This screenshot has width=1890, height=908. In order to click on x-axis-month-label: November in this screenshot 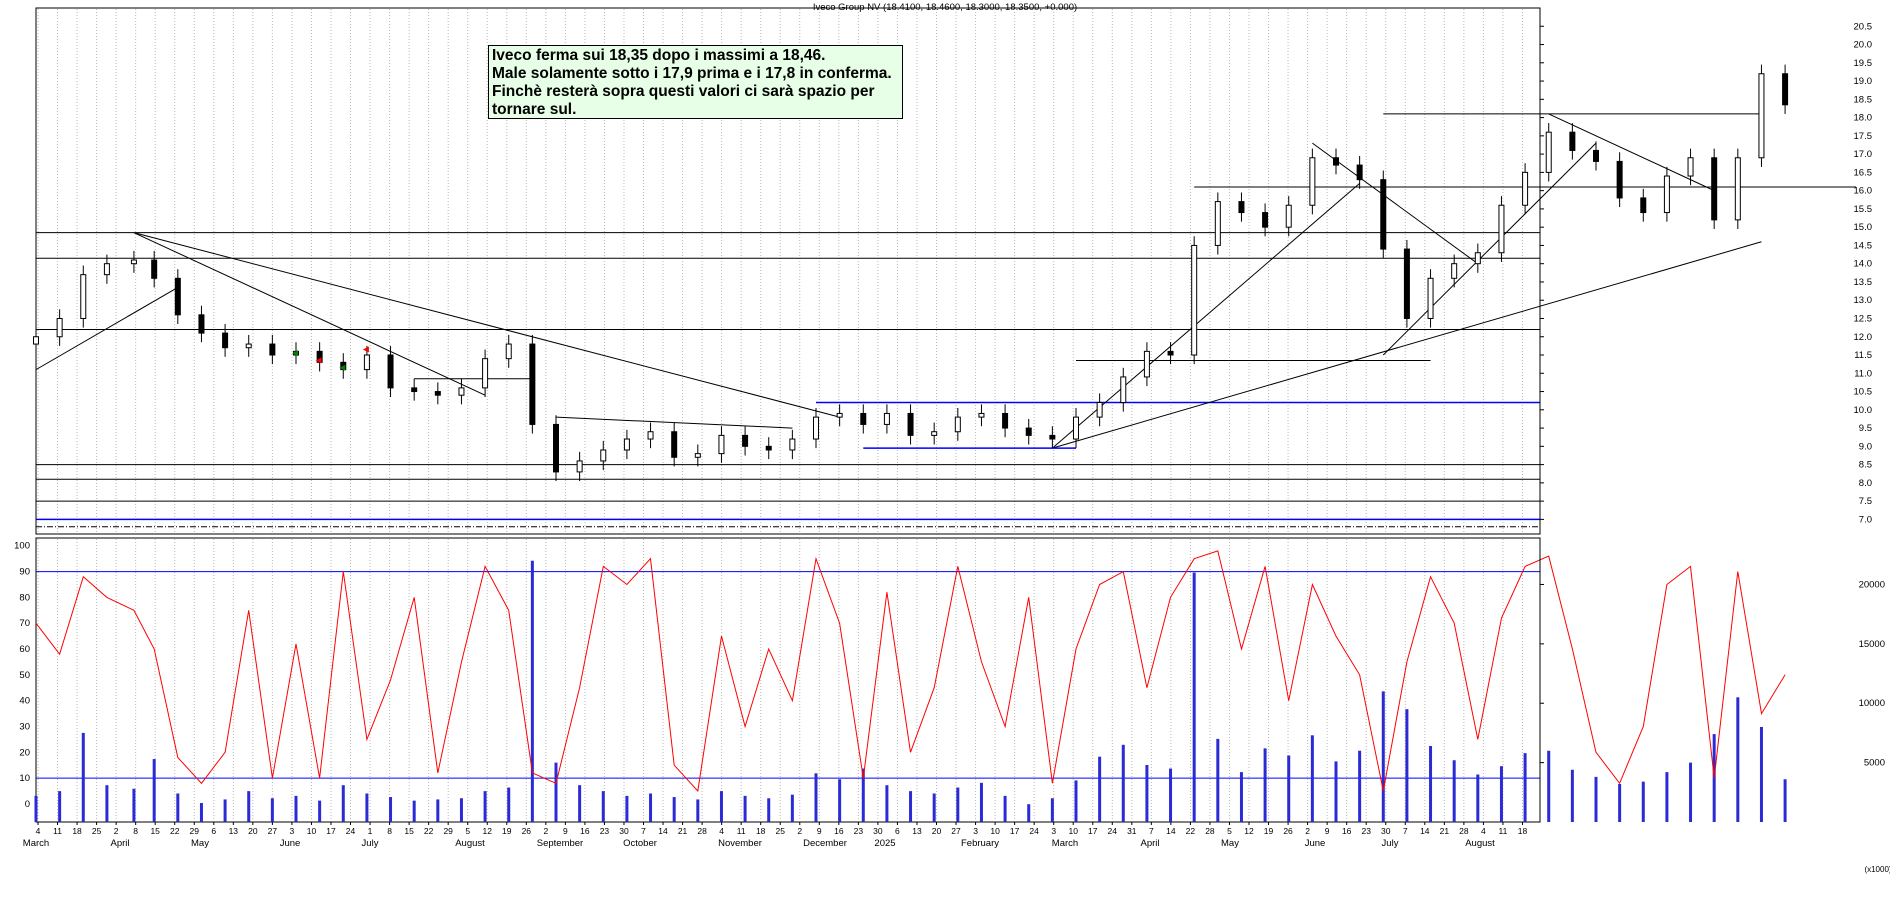, I will do `click(740, 843)`.